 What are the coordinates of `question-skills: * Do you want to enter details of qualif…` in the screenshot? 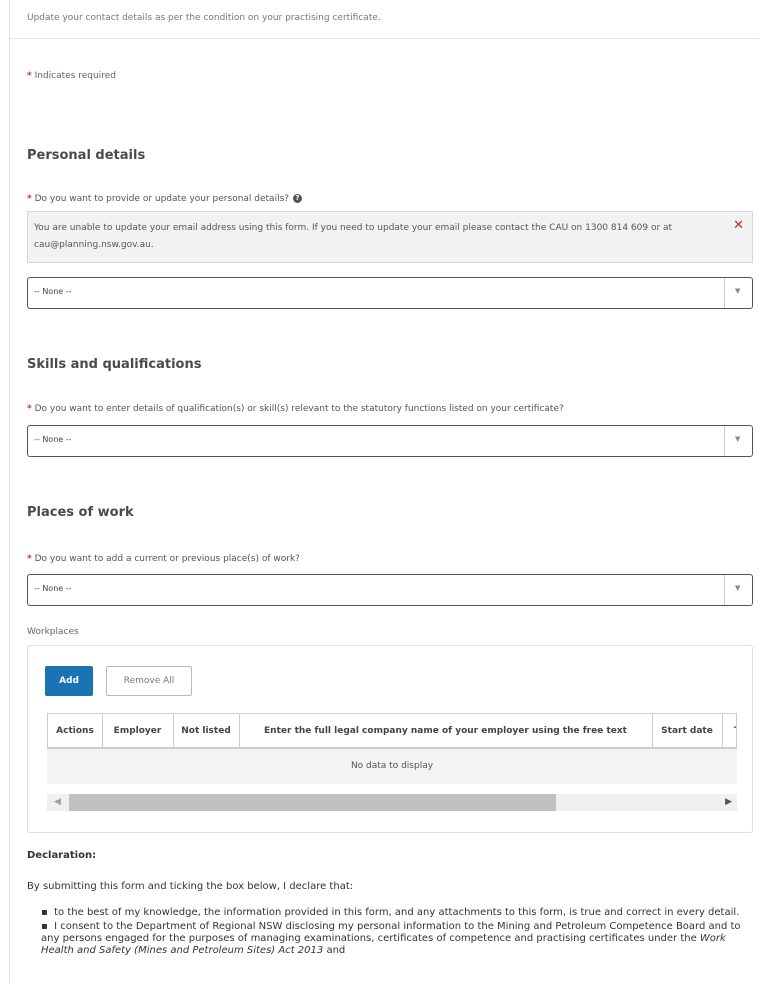 It's located at (295, 409).